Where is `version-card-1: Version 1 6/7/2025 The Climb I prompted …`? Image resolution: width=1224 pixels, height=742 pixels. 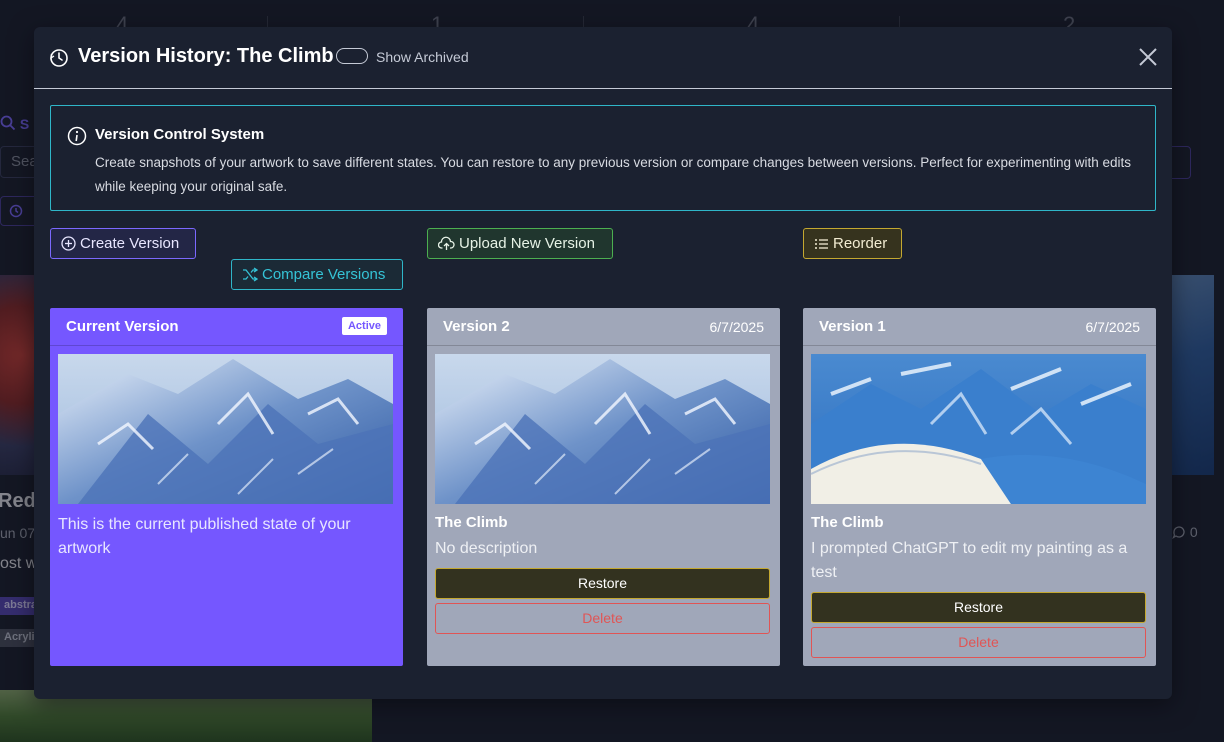
version-card-1: Version 1 6/7/2025 The Climb I prompted … is located at coordinates (979, 487).